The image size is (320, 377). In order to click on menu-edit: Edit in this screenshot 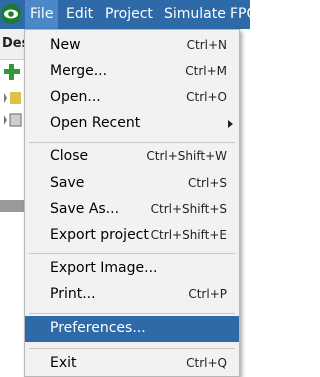, I will do `click(79, 14)`.